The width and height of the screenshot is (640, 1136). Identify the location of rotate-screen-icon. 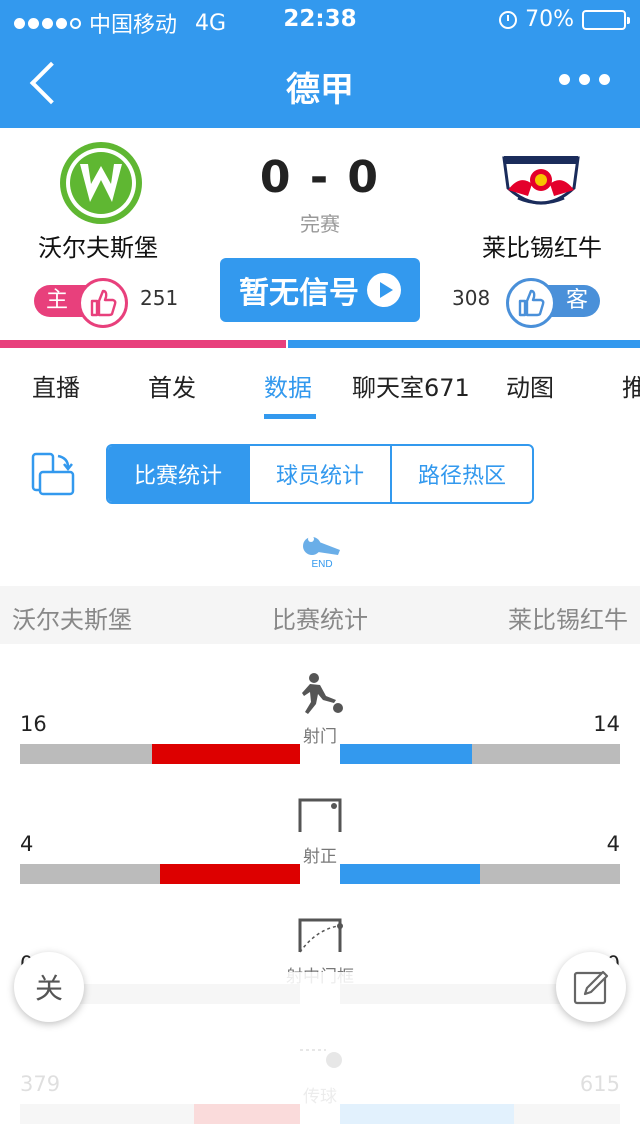
(53, 475).